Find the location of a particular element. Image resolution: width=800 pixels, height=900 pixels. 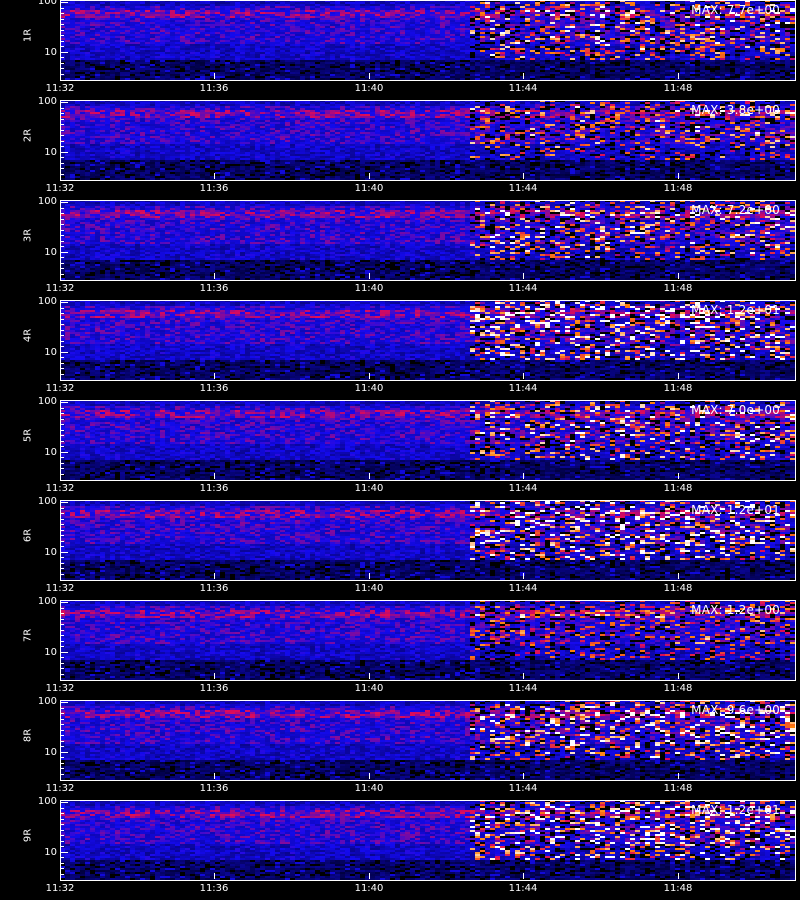

y-axis-label: 8R is located at coordinates (28, 735).